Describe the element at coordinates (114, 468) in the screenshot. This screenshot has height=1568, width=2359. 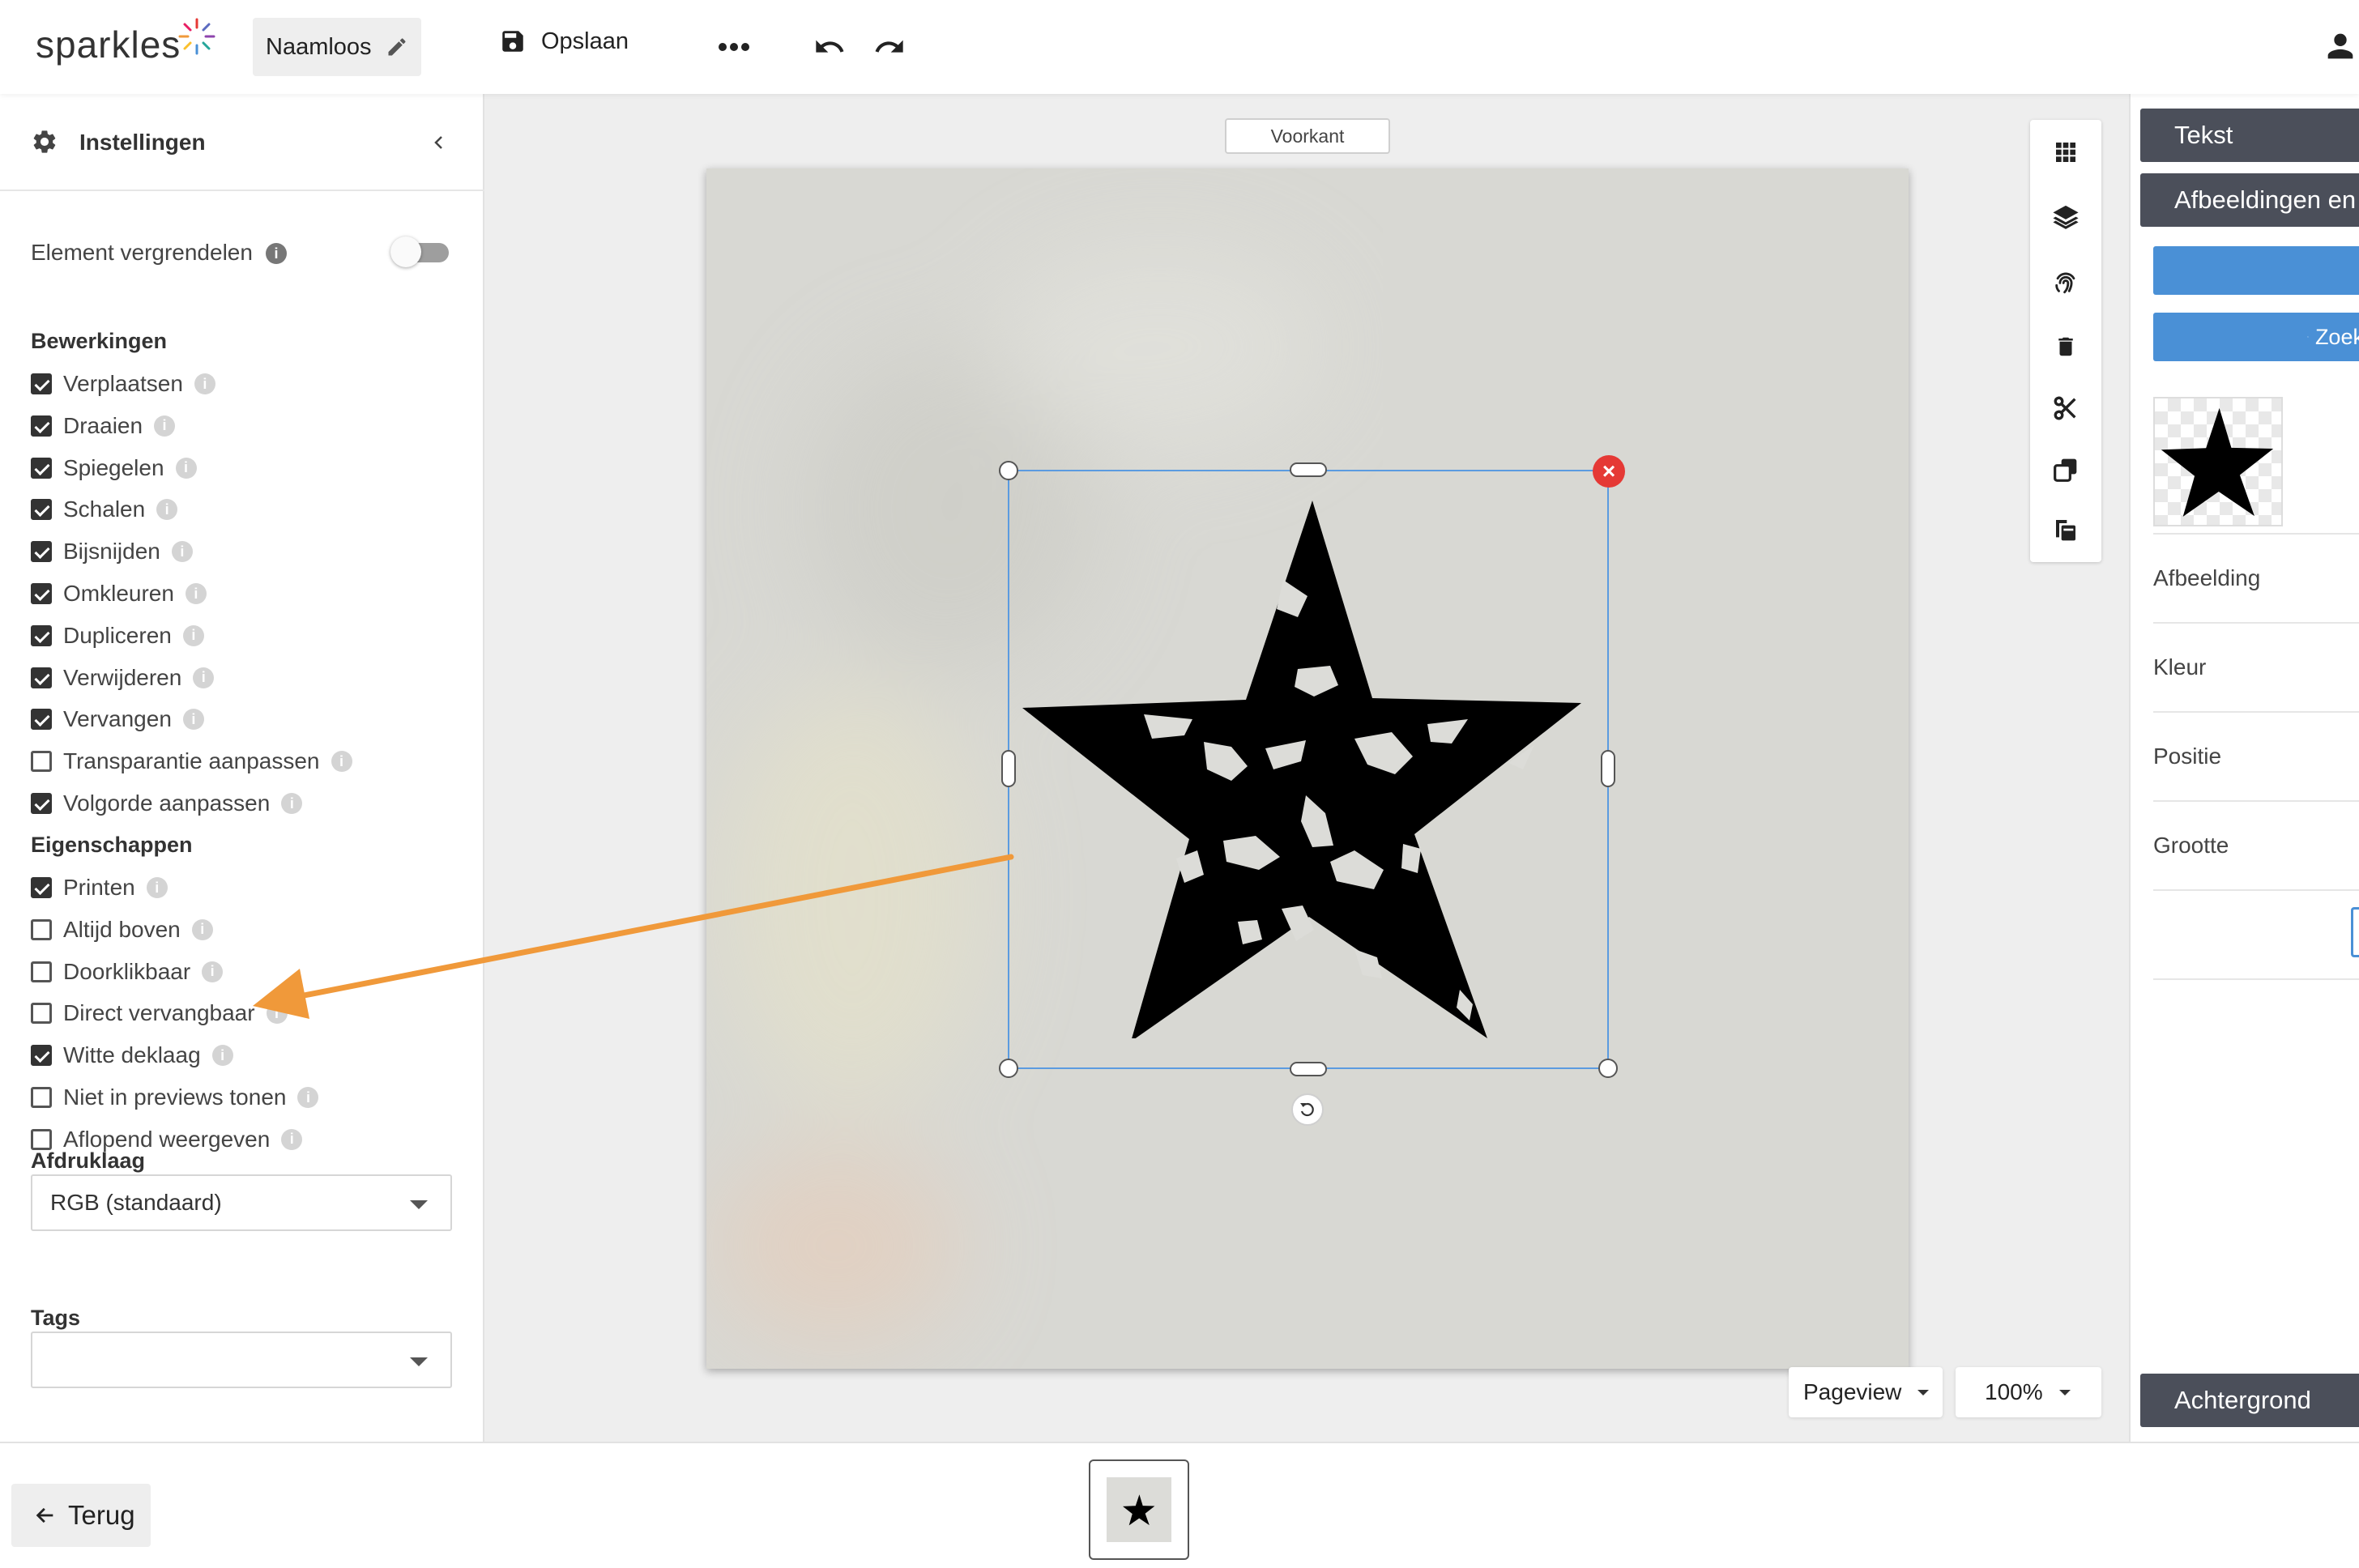
I see `checkbox-row-spiegelen: Spiegelen i` at that location.